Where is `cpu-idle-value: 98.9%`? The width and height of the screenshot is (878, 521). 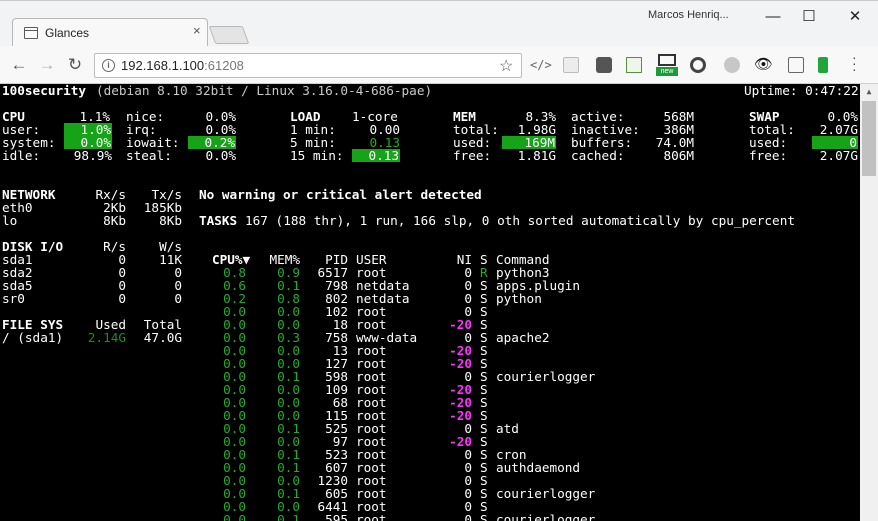 cpu-idle-value: 98.9% is located at coordinates (92, 155).